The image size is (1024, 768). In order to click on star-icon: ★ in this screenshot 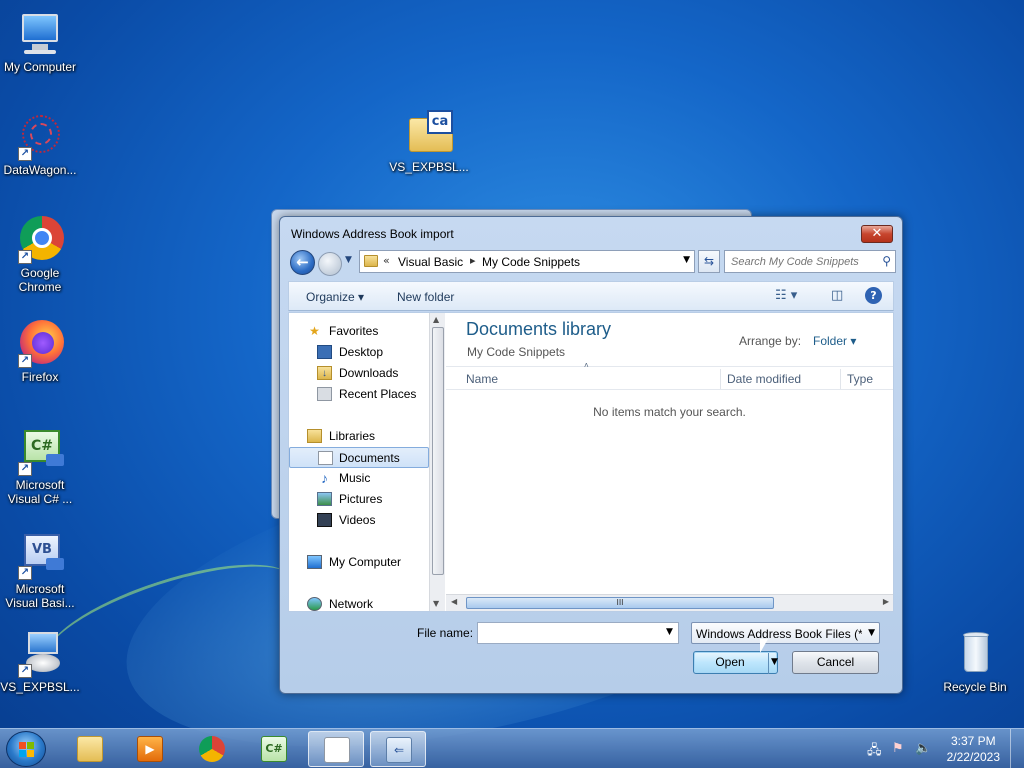, I will do `click(314, 331)`.